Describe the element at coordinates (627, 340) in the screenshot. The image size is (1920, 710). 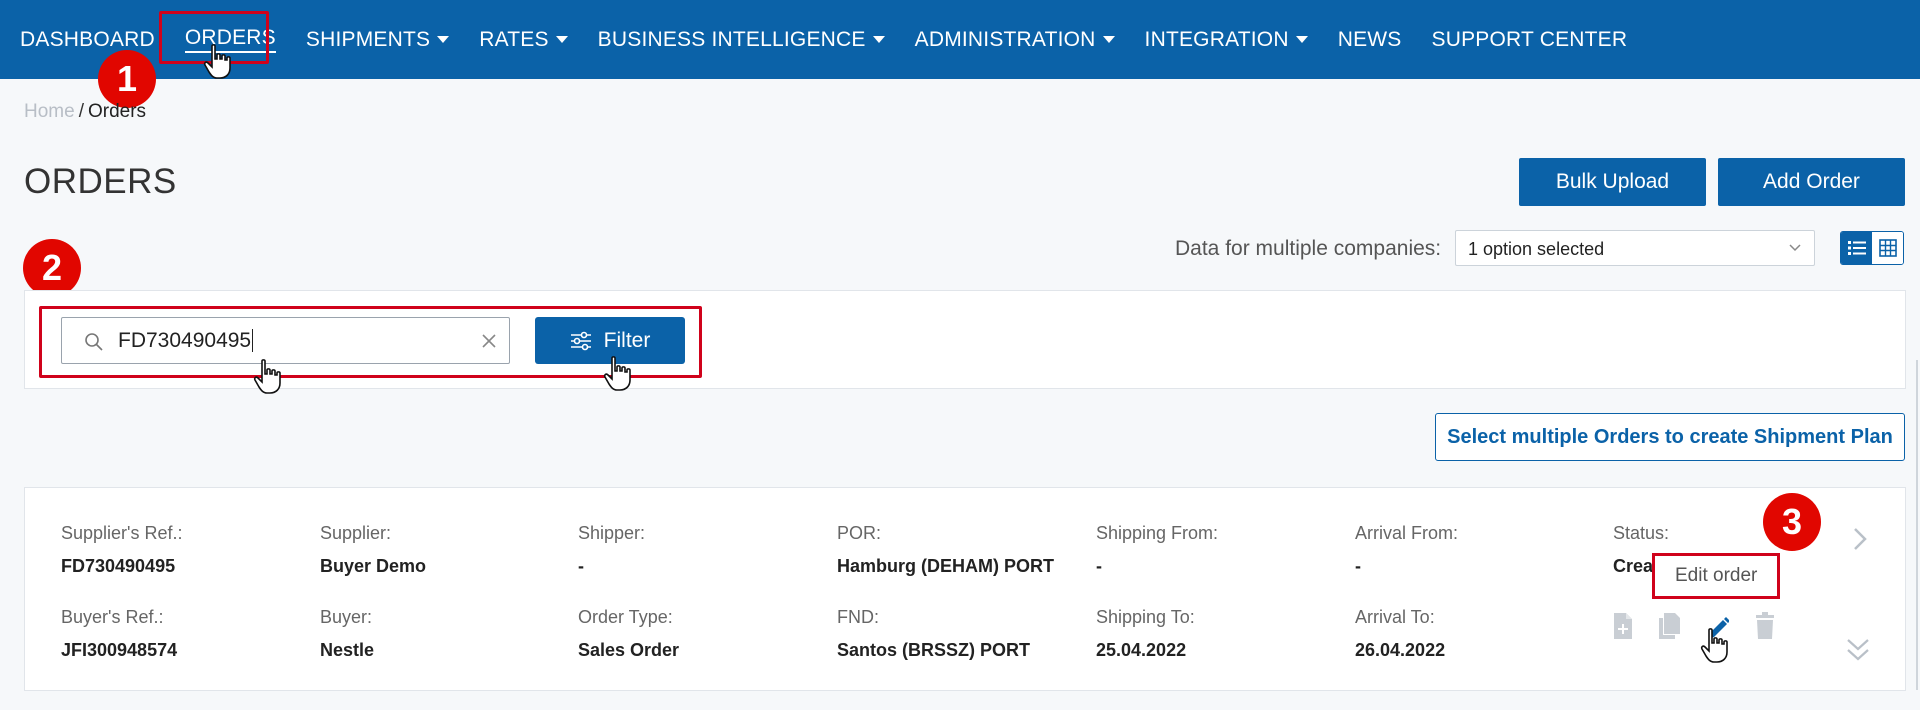
I see `filter-button-label: Filter` at that location.